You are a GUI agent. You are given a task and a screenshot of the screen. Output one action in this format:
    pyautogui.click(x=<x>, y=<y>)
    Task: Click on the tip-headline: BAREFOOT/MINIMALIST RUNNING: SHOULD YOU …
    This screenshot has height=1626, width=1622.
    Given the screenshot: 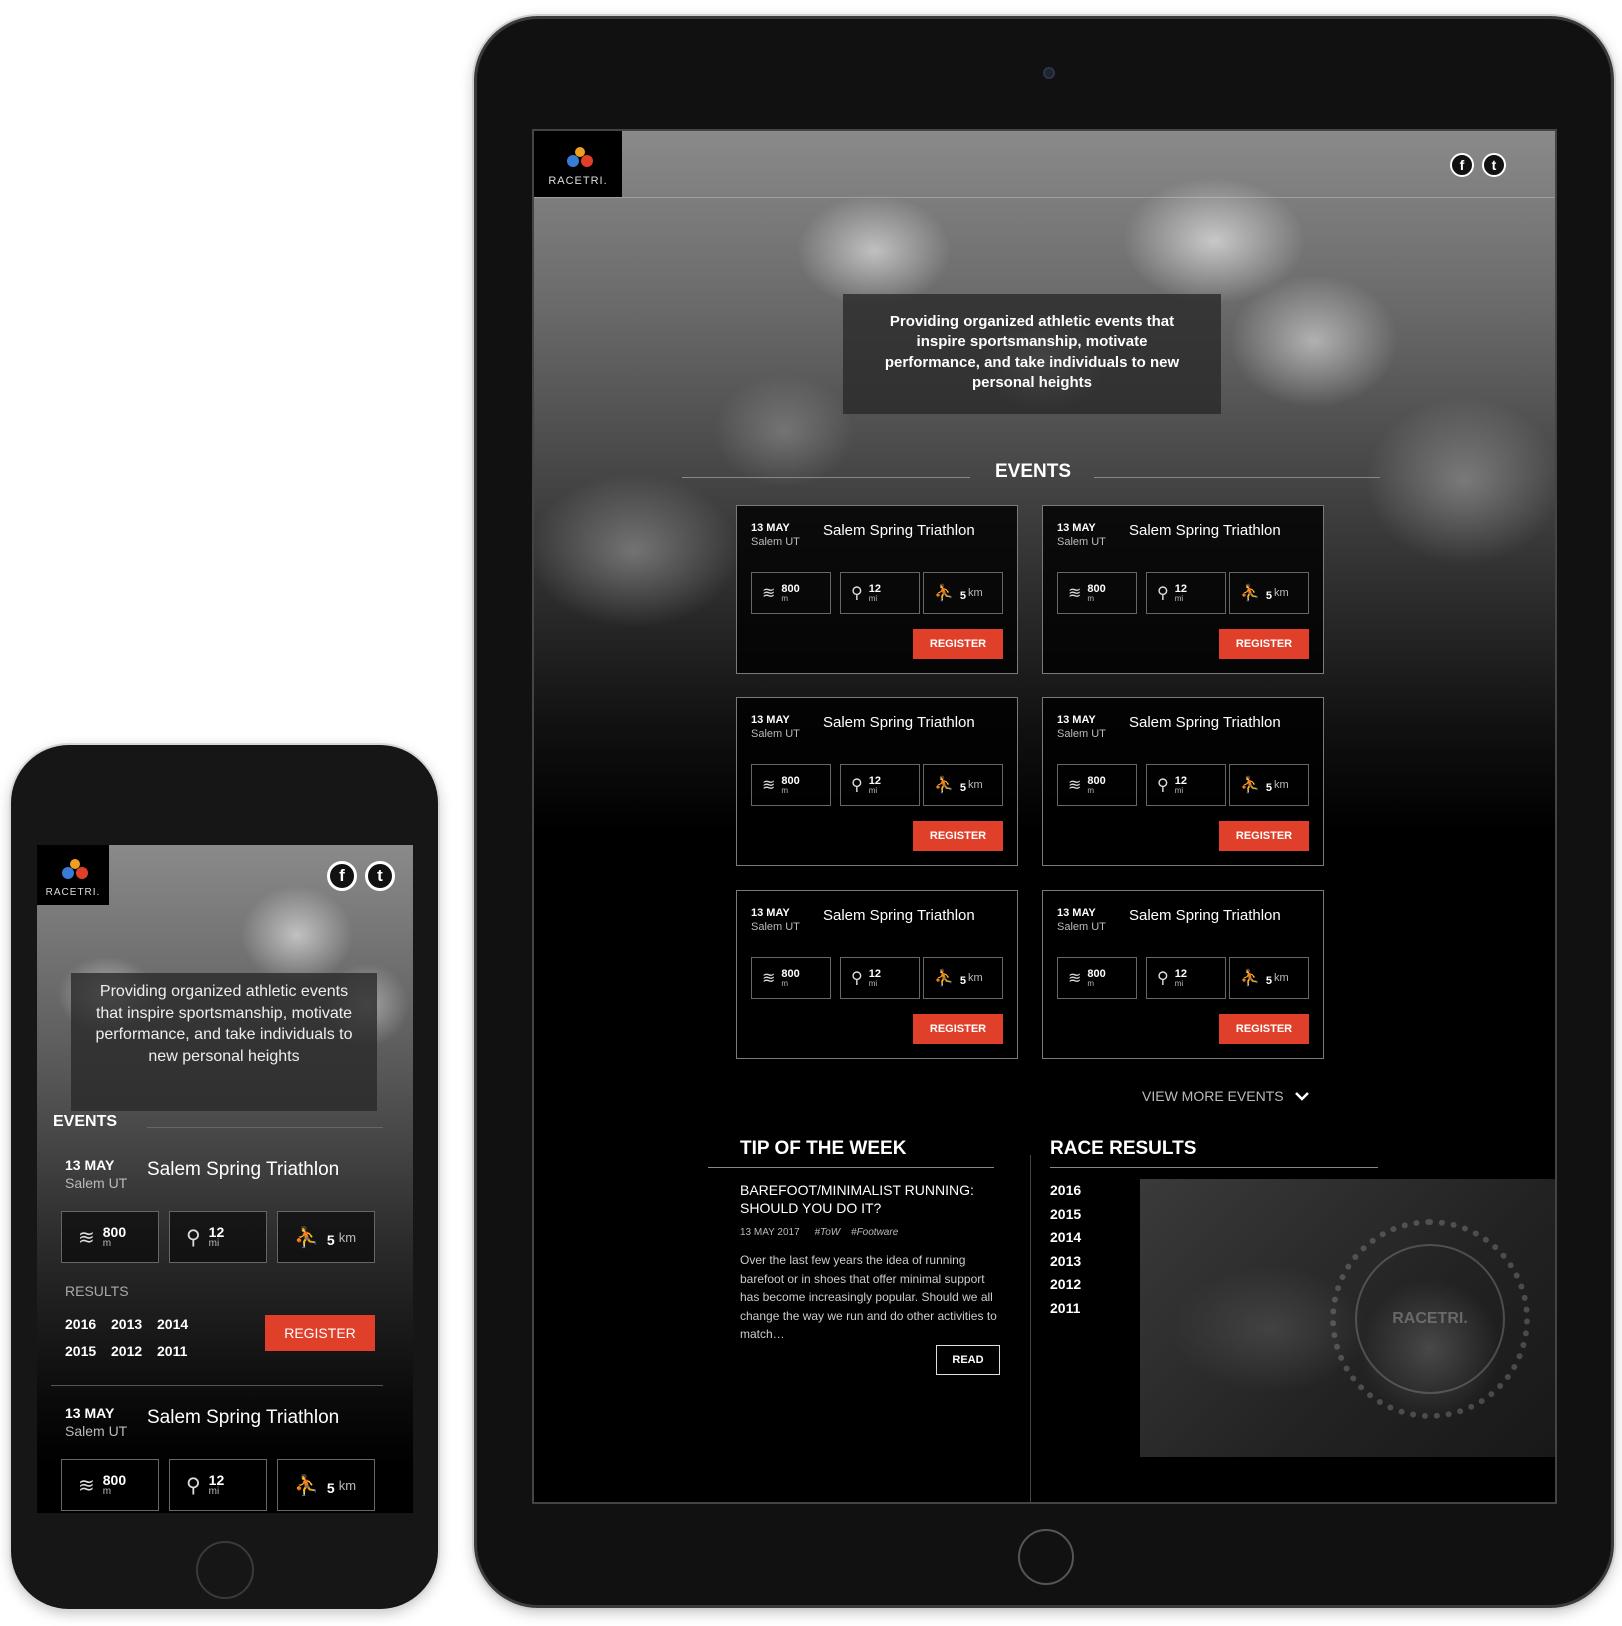 What is the action you would take?
    pyautogui.click(x=875, y=1199)
    